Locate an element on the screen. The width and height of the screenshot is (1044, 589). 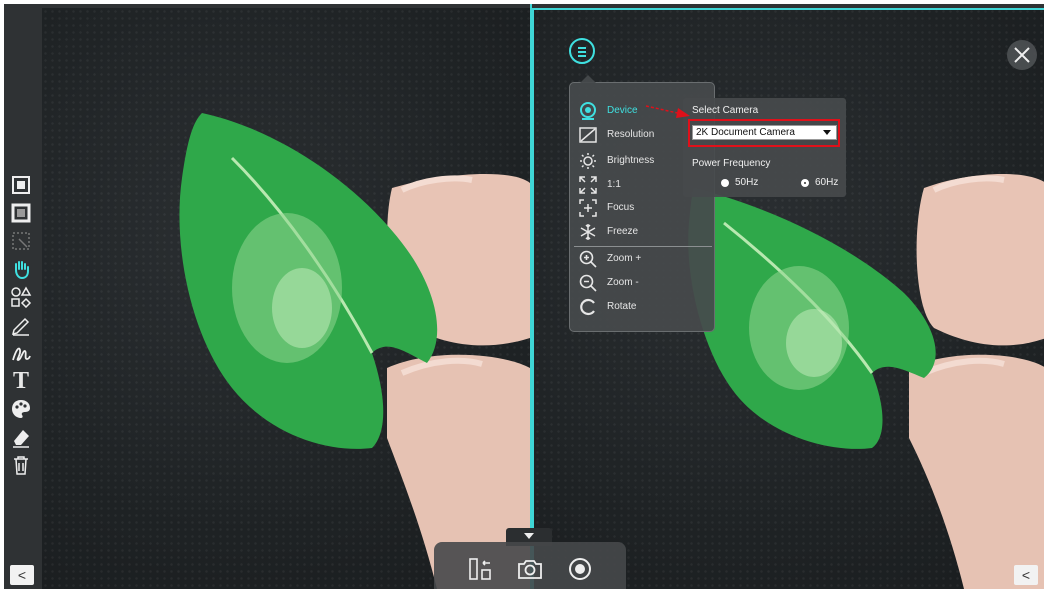
radio-60hz-label: 60Hz is located at coordinates (827, 182).